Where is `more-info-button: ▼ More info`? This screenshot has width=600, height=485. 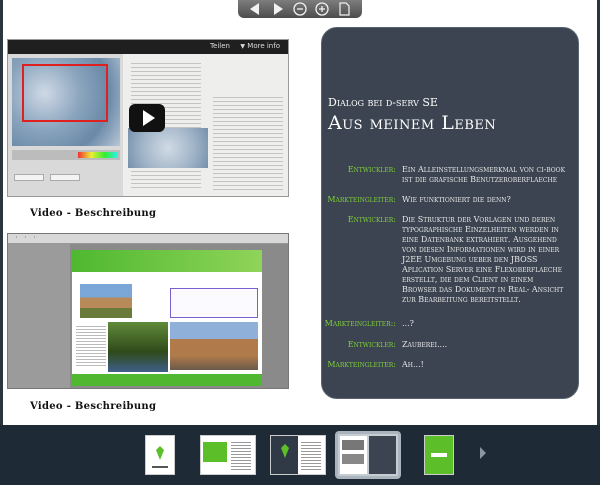 more-info-button: ▼ More info is located at coordinates (260, 46).